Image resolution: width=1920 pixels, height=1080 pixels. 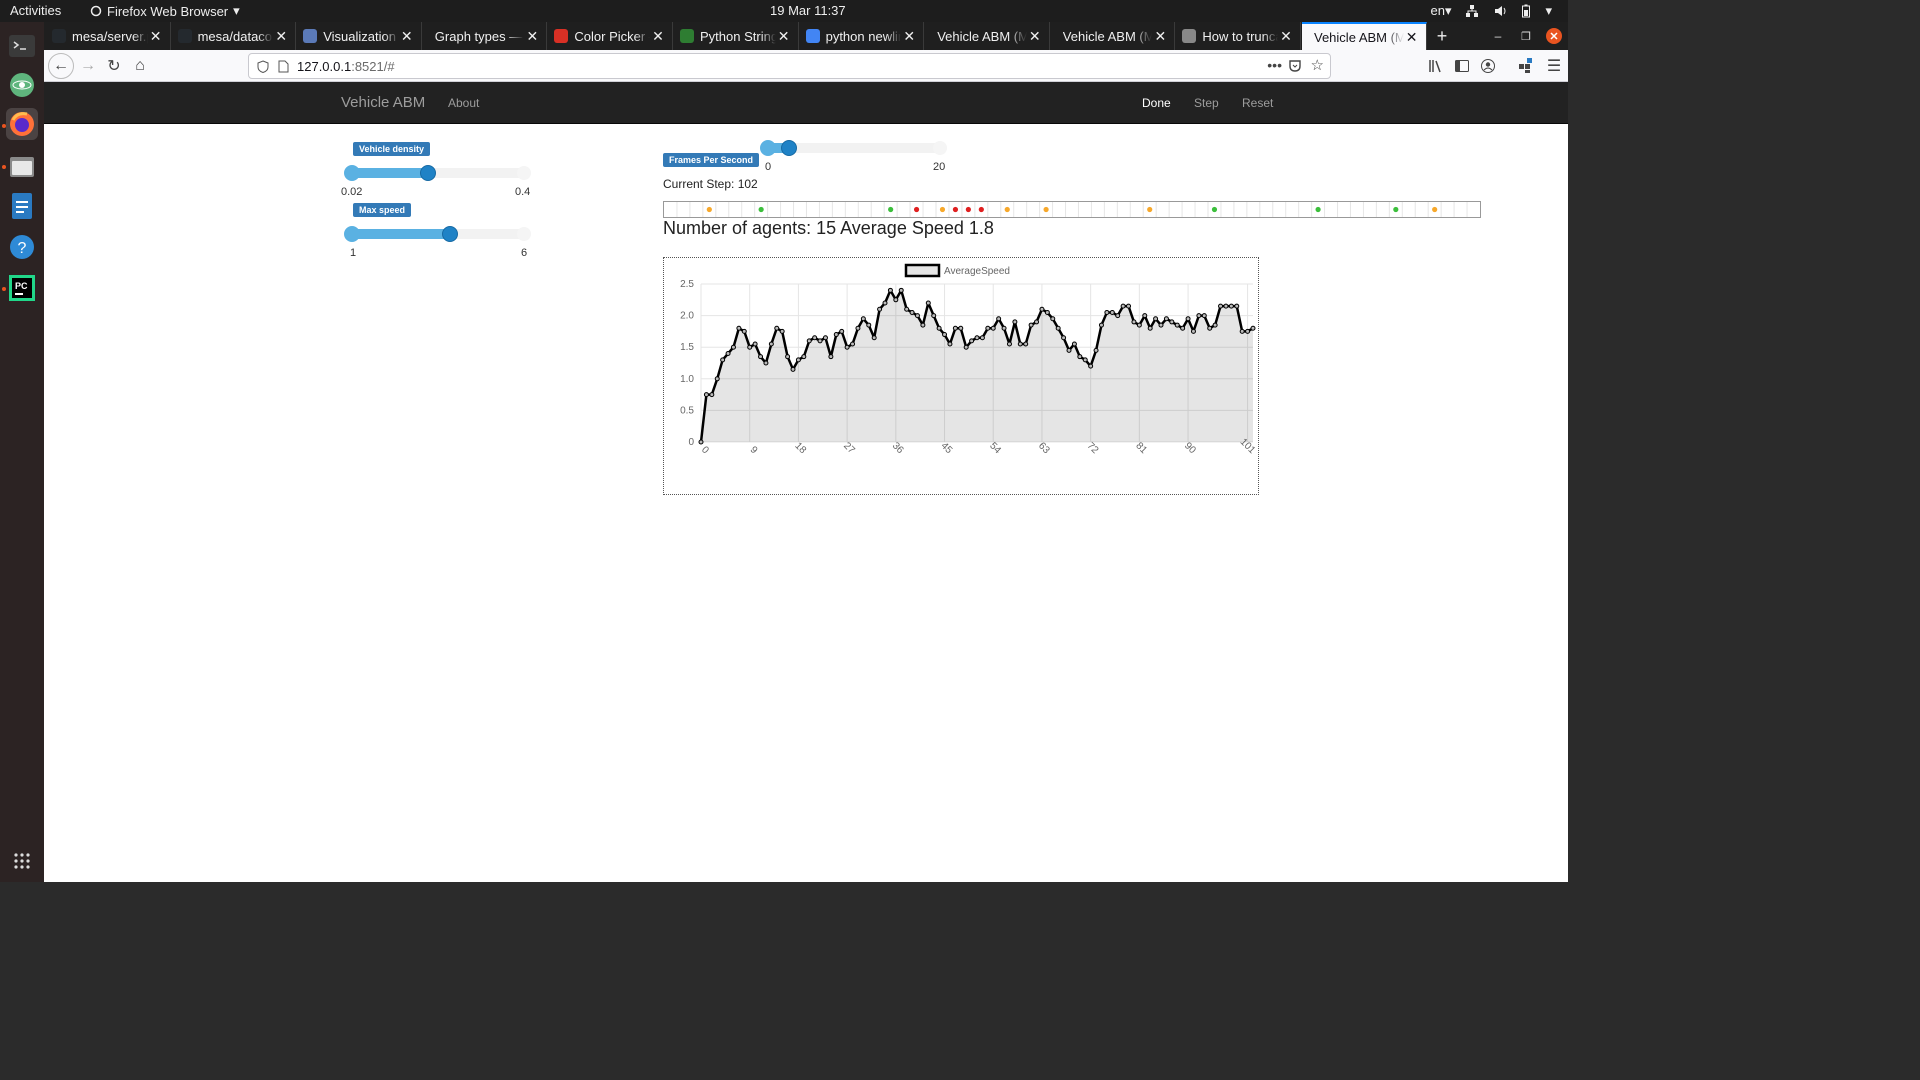 I want to click on battery-icon, so click(x=1526, y=11).